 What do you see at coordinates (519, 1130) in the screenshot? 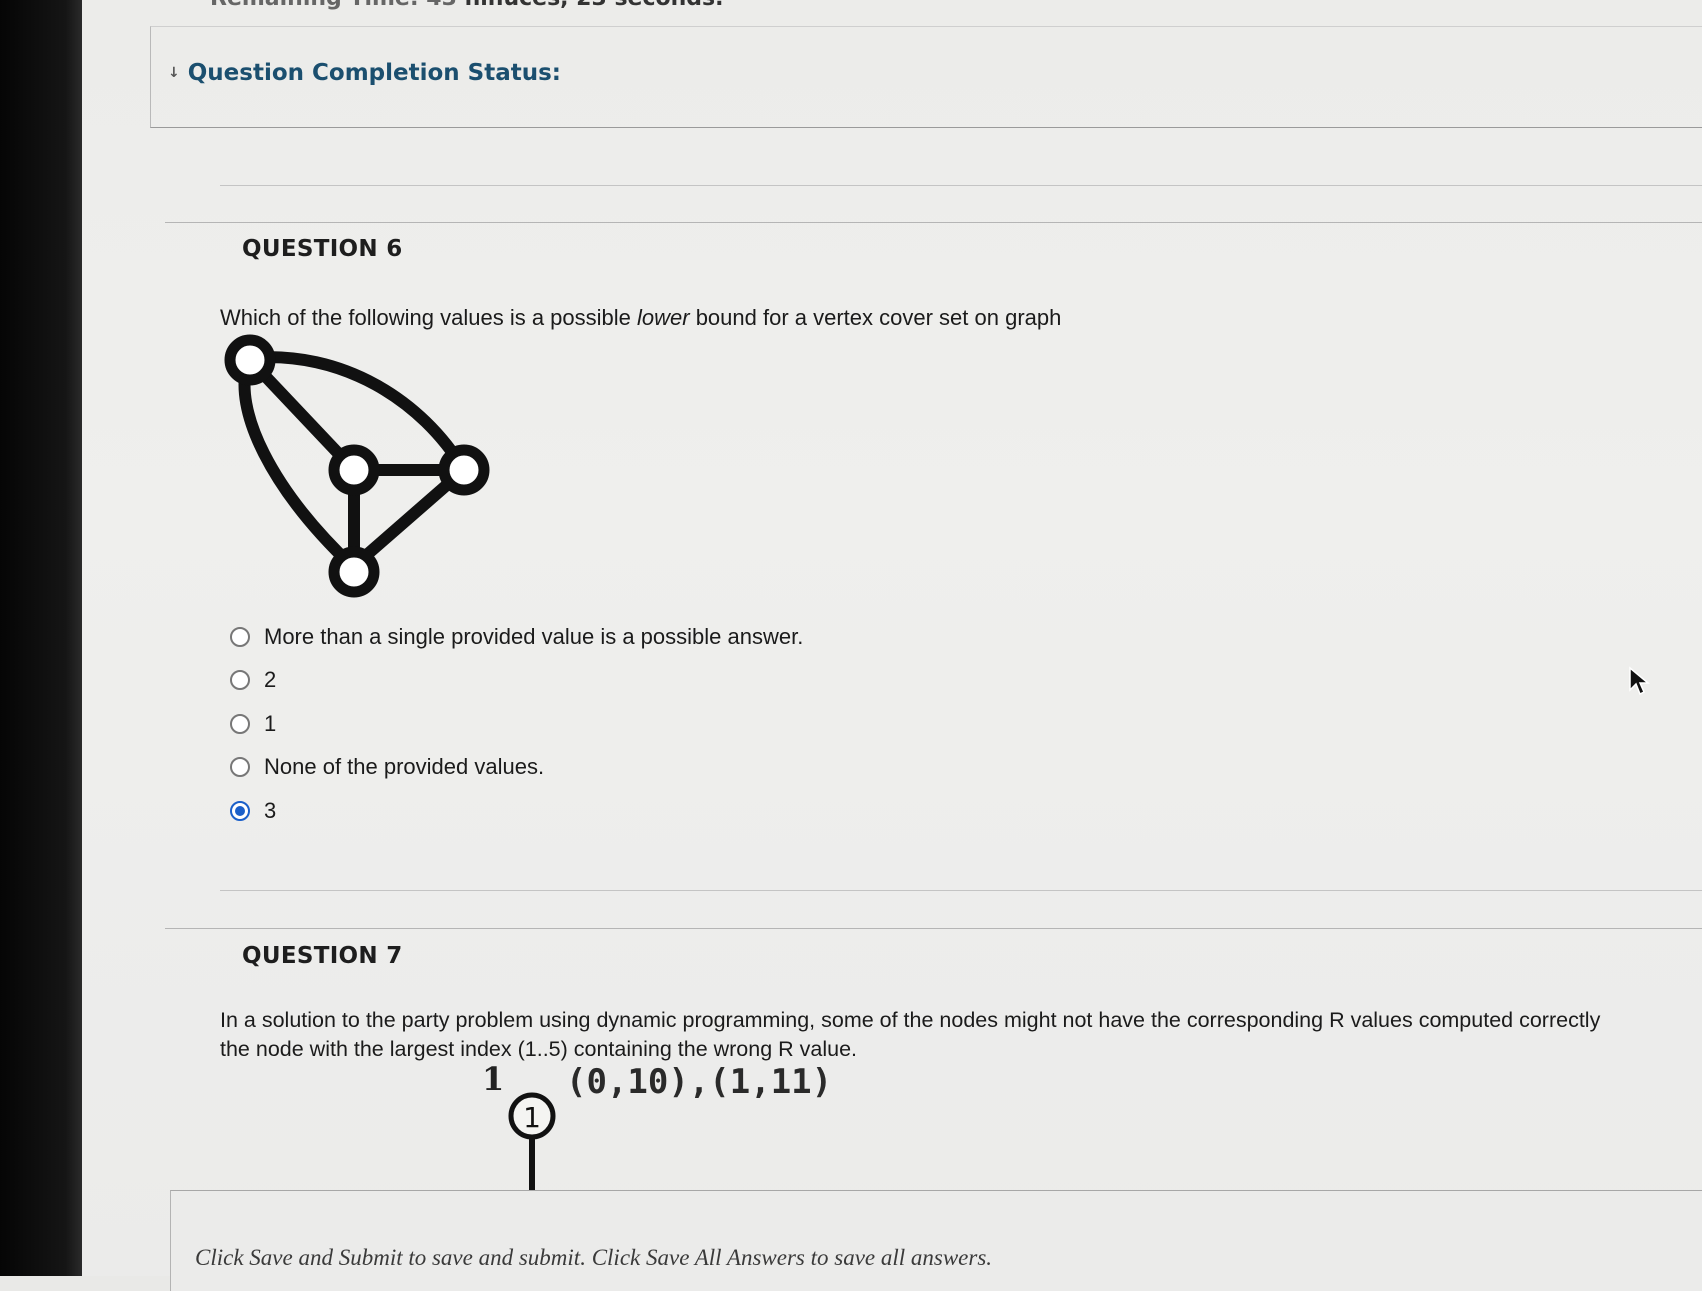
I see `tree-figure: 1 1` at bounding box center [519, 1130].